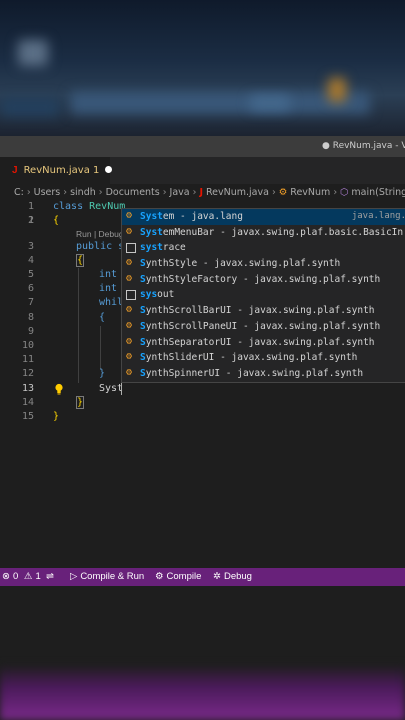 The width and height of the screenshot is (405, 720). What do you see at coordinates (30, 302) in the screenshot?
I see `line-number: 7` at bounding box center [30, 302].